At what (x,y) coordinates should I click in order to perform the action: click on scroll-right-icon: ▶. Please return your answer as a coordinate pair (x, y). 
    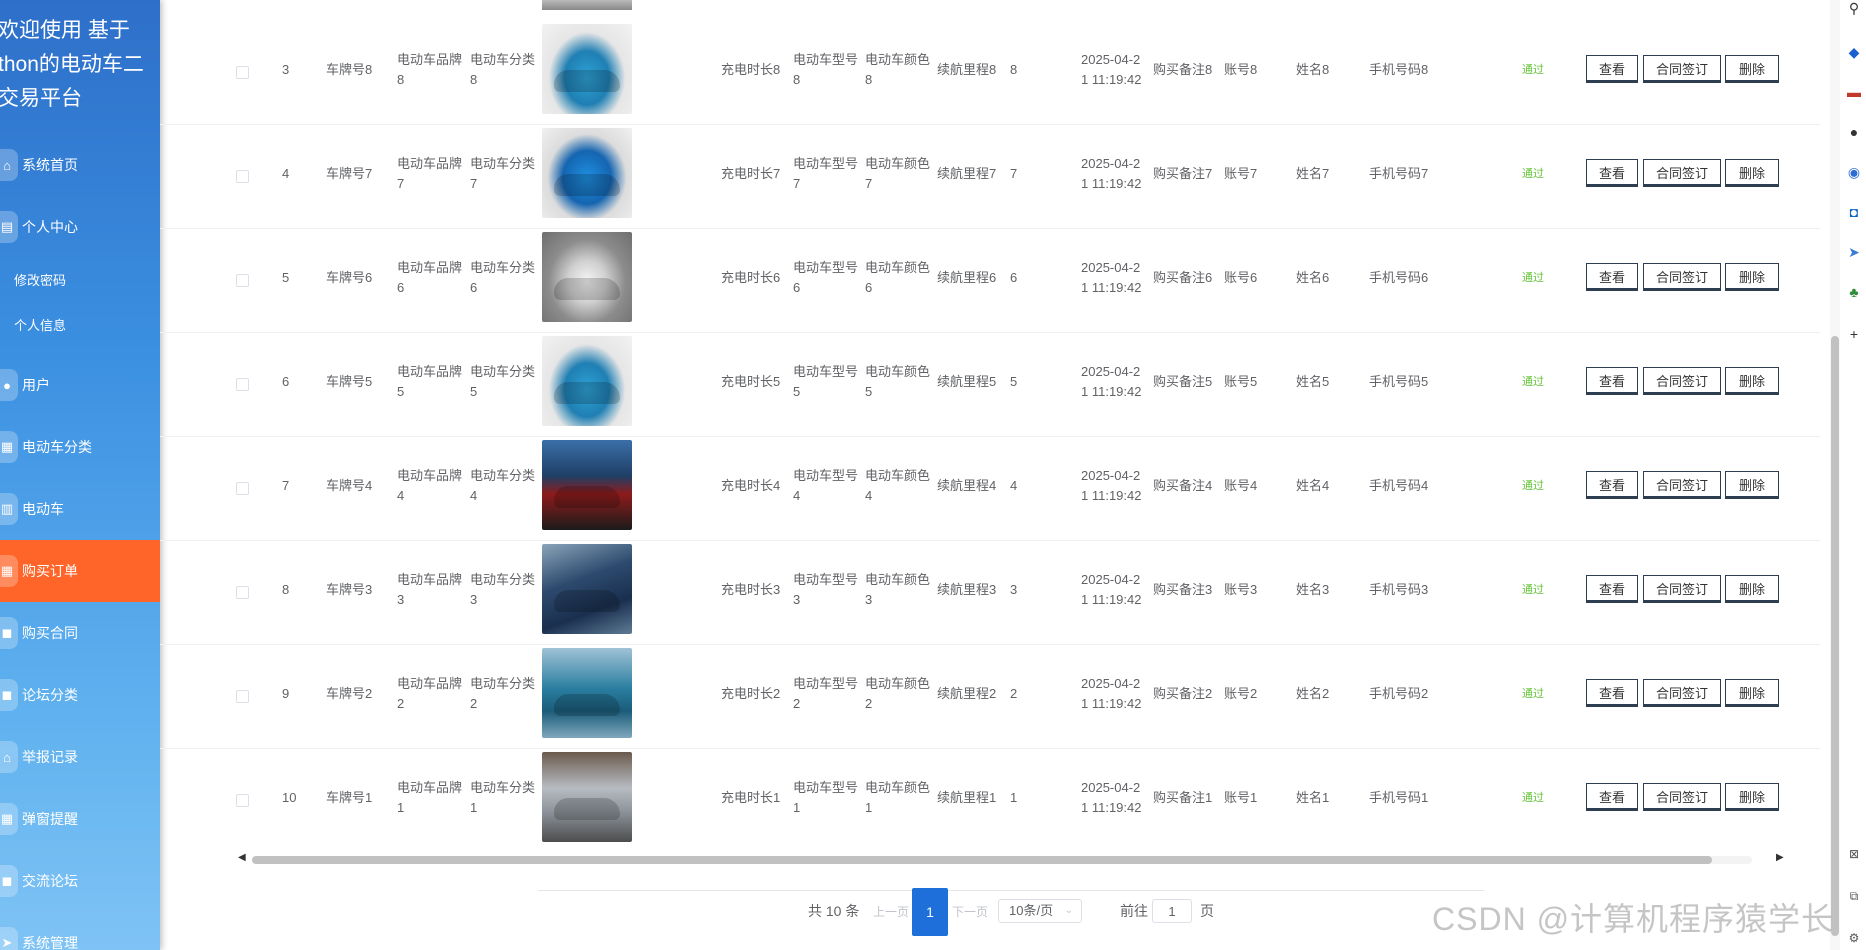
    Looking at the image, I should click on (1780, 857).